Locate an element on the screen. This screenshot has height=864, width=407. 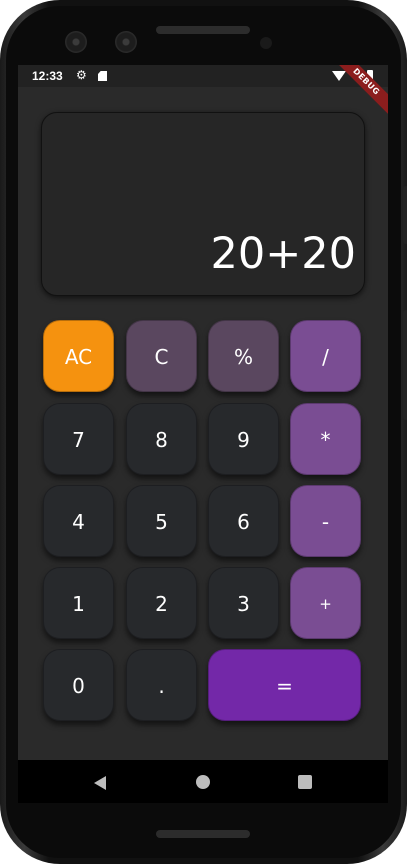
sensor-icon is located at coordinates (266, 43).